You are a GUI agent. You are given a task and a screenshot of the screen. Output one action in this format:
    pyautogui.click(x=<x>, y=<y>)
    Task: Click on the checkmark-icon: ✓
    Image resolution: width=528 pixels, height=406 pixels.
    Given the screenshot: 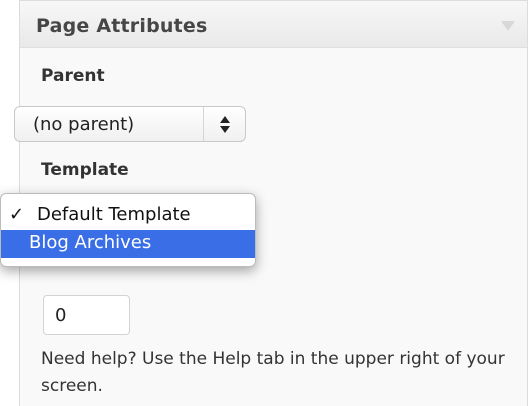 What is the action you would take?
    pyautogui.click(x=17, y=214)
    